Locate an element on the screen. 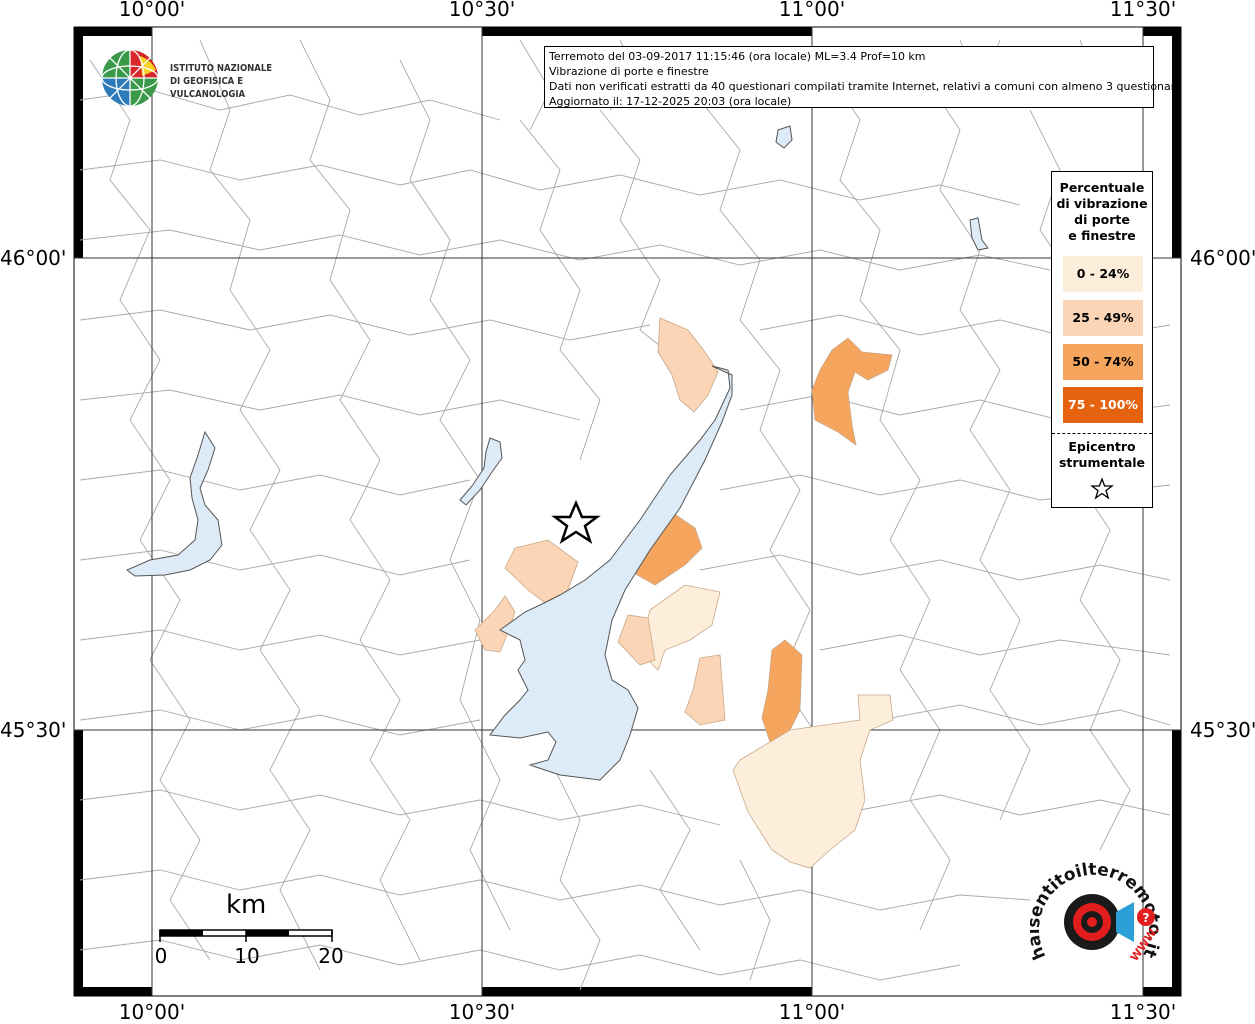 The width and height of the screenshot is (1255, 1024). lon-label-top-1: 10°00' is located at coordinates (152, 10).